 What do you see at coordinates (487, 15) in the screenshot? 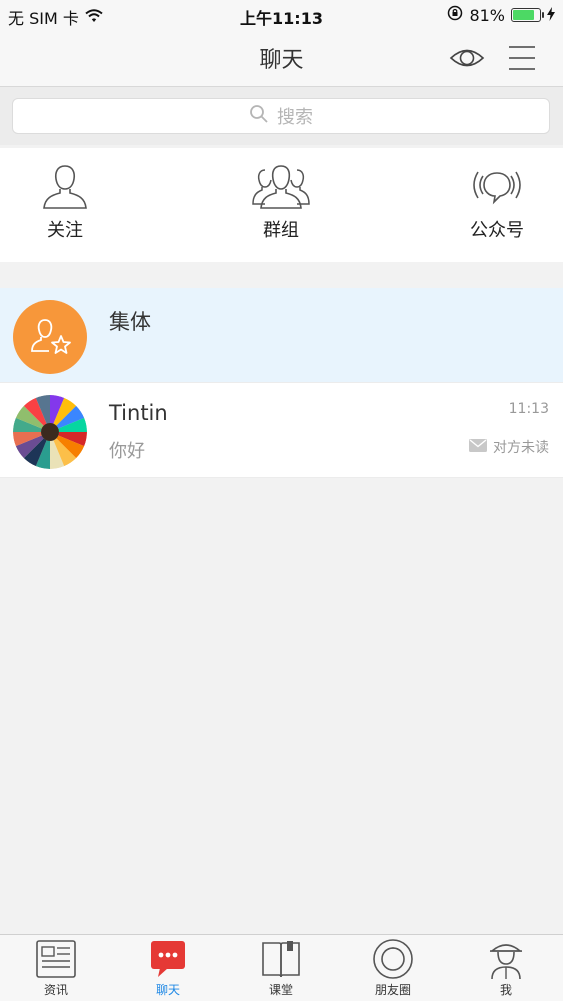
I see `battery-percent: 81%` at bounding box center [487, 15].